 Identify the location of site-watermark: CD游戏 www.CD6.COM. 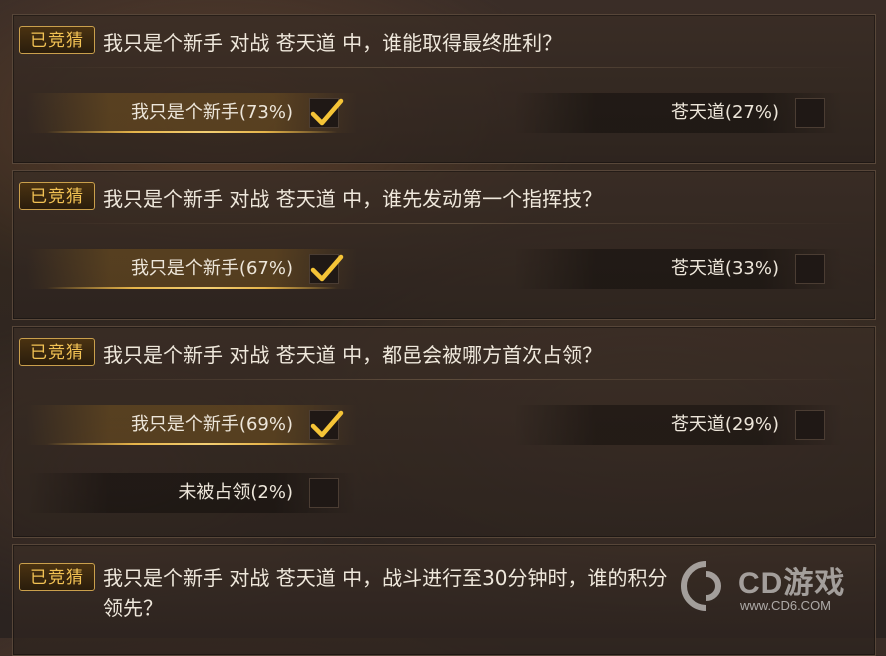
(775, 593).